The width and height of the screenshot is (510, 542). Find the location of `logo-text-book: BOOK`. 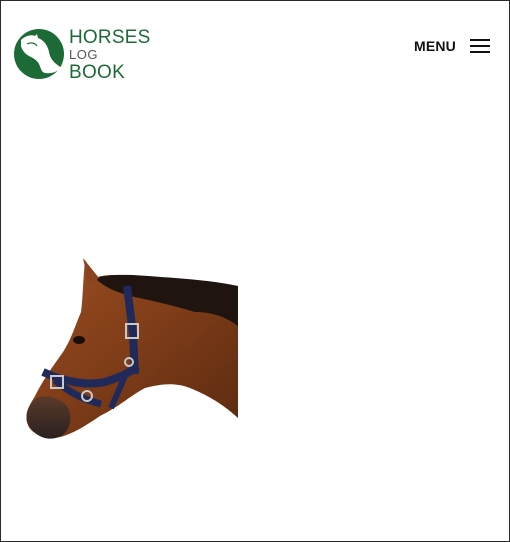

logo-text-book: BOOK is located at coordinates (97, 72).